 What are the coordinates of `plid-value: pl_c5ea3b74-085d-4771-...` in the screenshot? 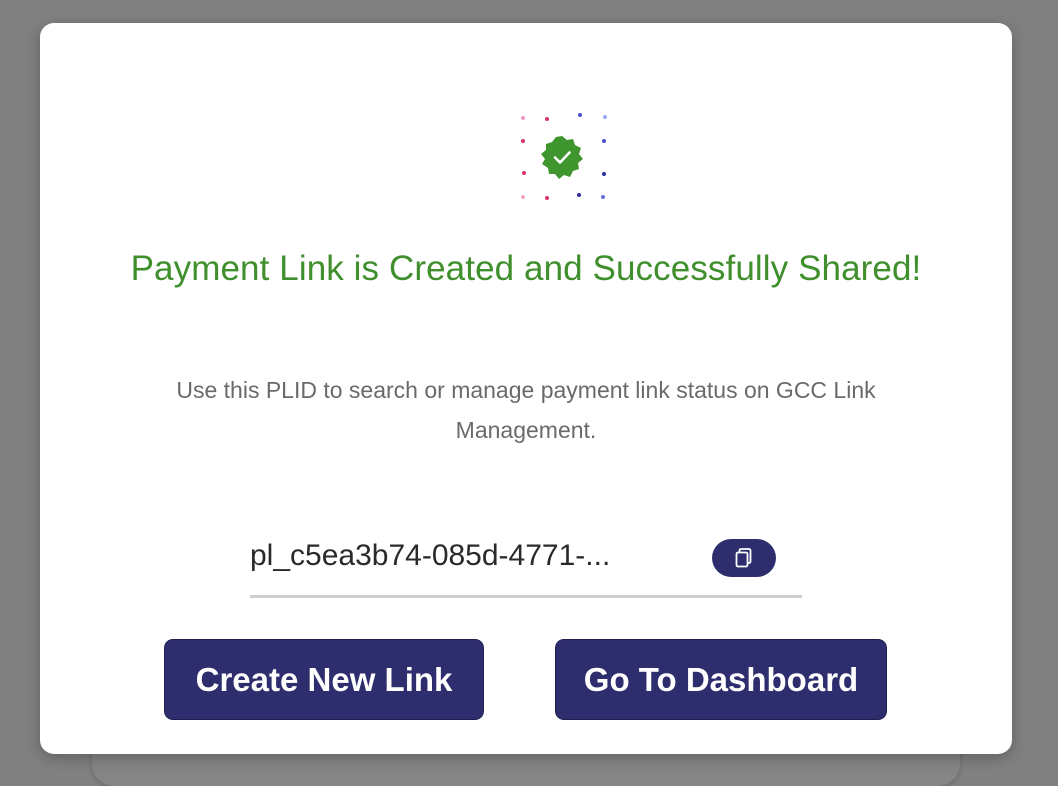 It's located at (430, 555).